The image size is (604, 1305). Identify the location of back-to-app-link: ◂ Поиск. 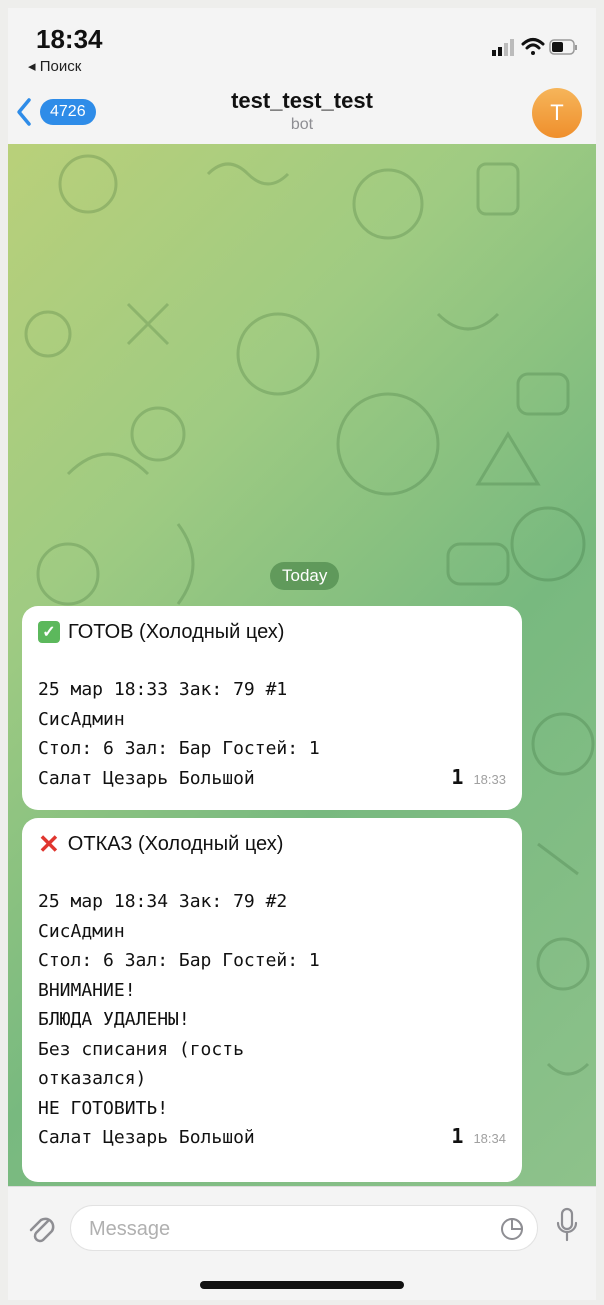
(54, 66).